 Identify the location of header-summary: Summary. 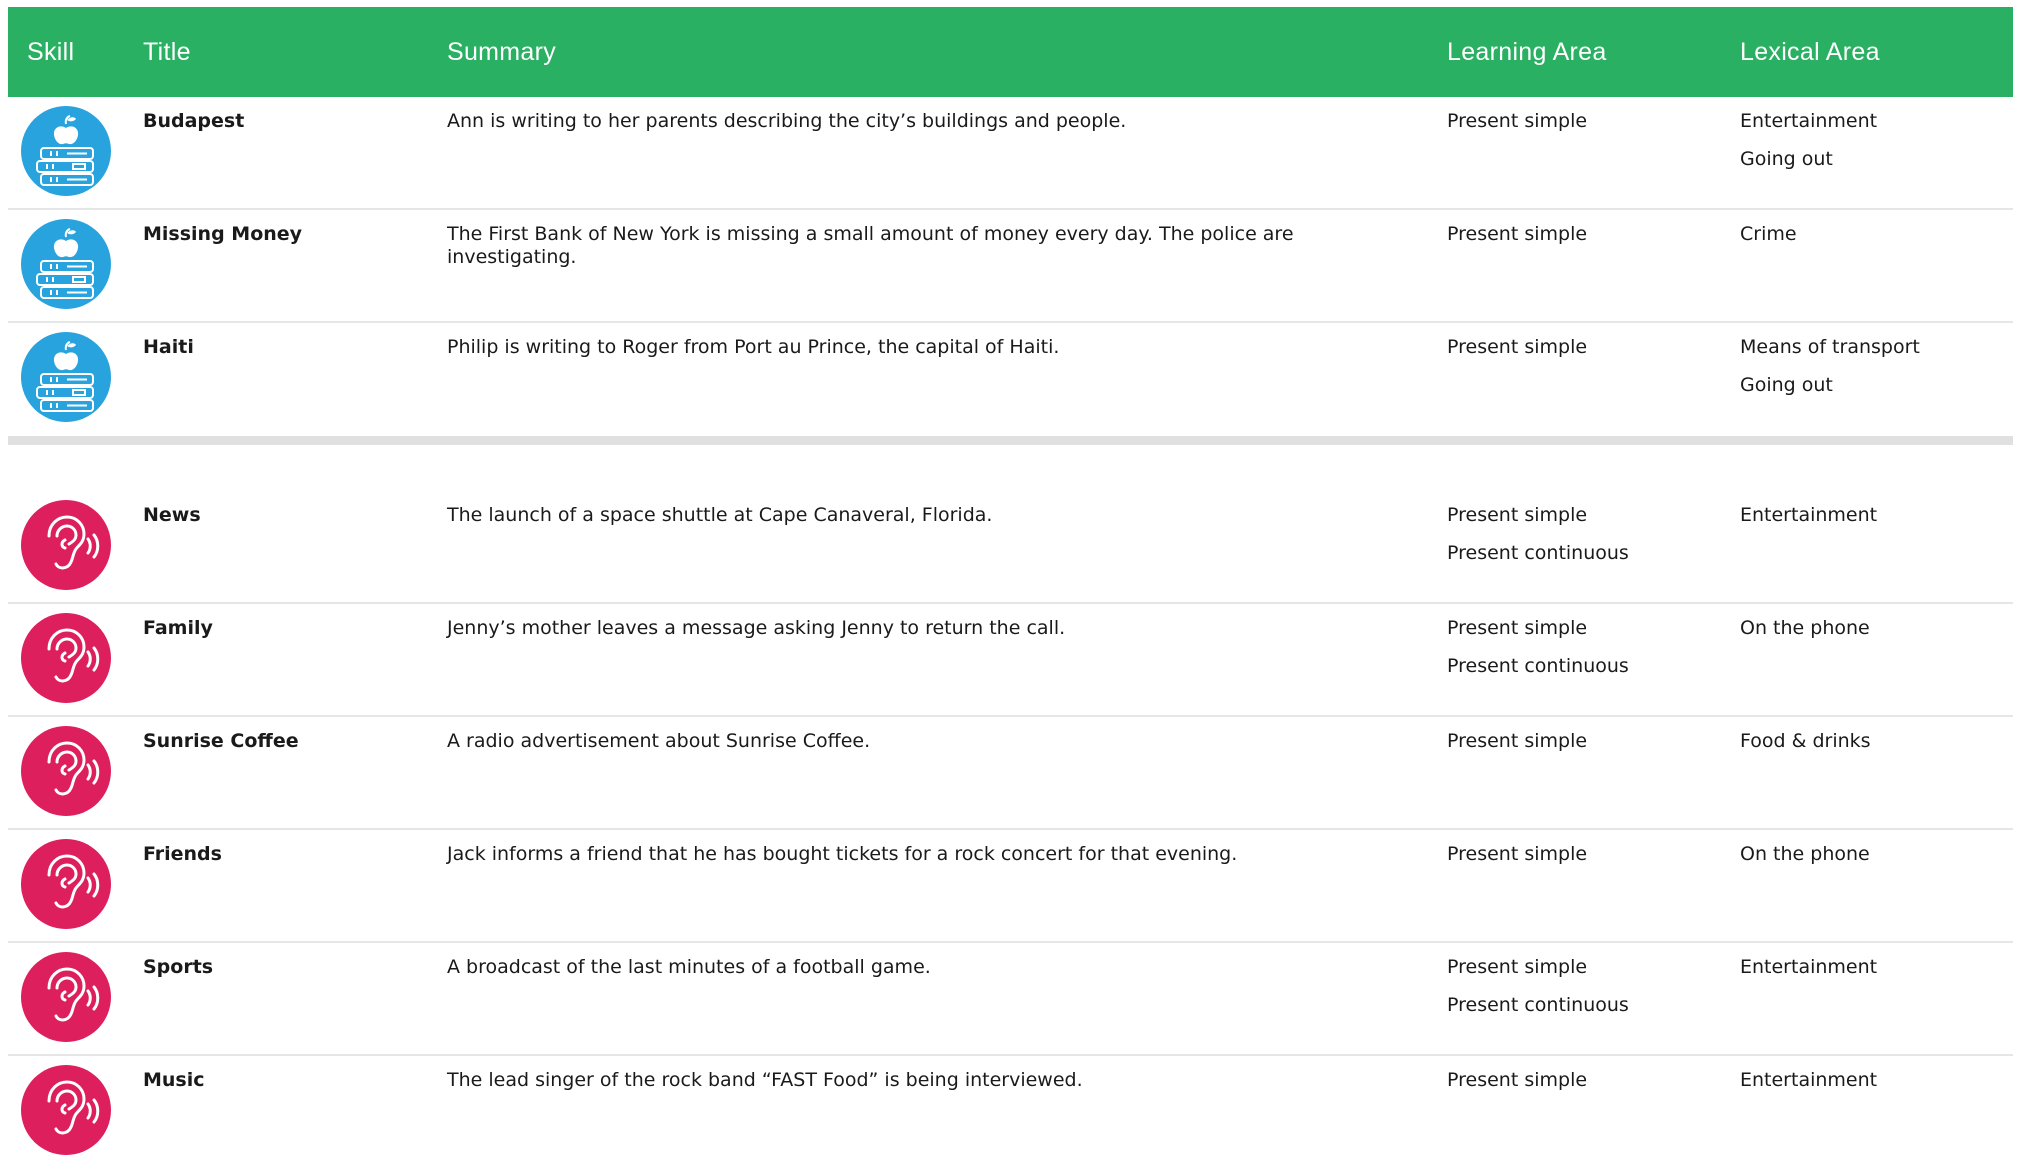
(502, 52).